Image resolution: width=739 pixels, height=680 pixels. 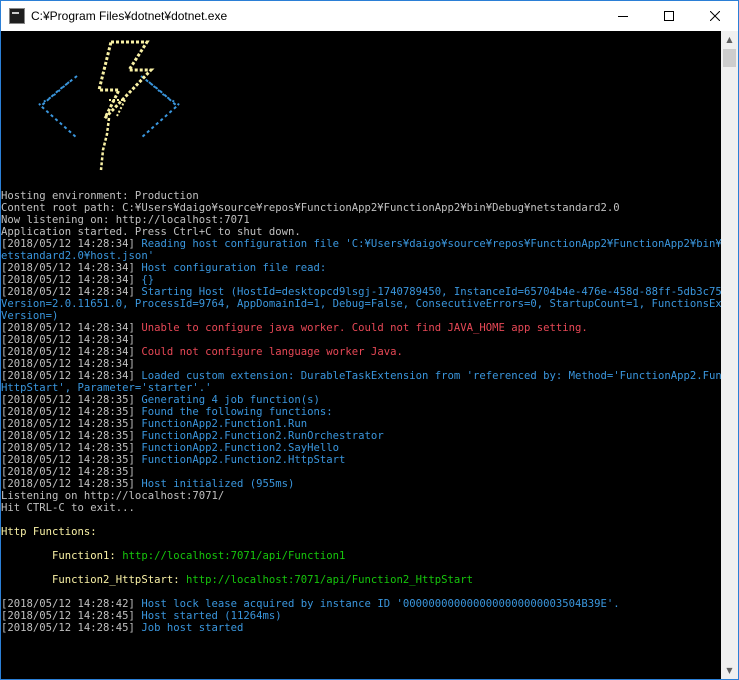 What do you see at coordinates (361, 340) in the screenshot?
I see `console-line: [2018/05/12 14:28:34]` at bounding box center [361, 340].